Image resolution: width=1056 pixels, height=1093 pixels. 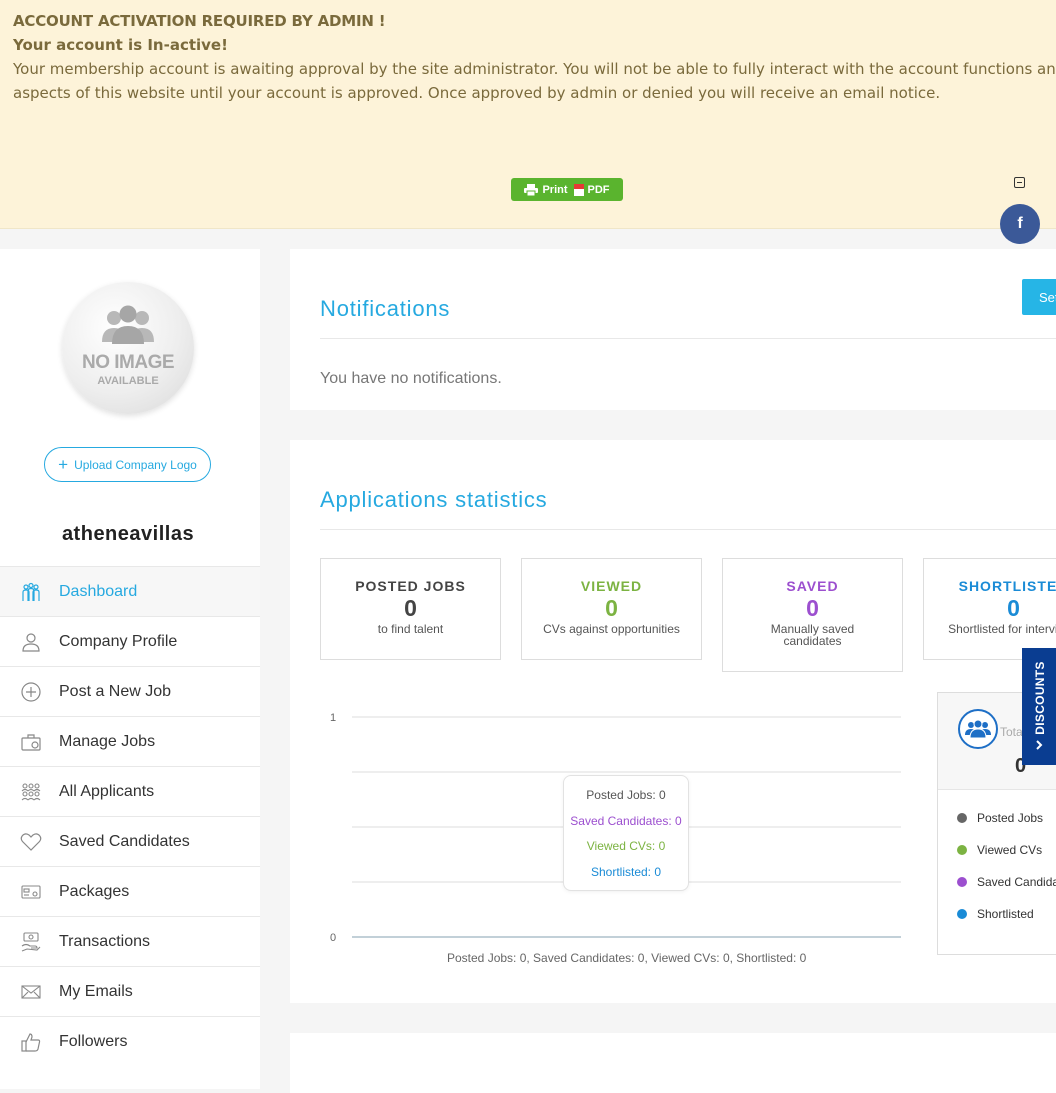 What do you see at coordinates (130, 1041) in the screenshot?
I see `sidebar-item-followers: Followers` at bounding box center [130, 1041].